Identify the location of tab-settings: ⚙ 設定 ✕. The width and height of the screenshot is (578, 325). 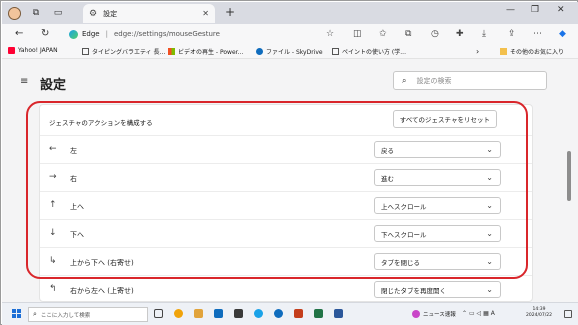
(149, 13).